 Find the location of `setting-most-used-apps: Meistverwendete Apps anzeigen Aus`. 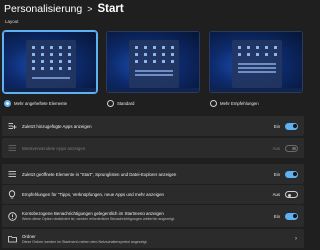

setting-most-used-apps: Meistverwendete Apps anzeigen Aus is located at coordinates (153, 148).